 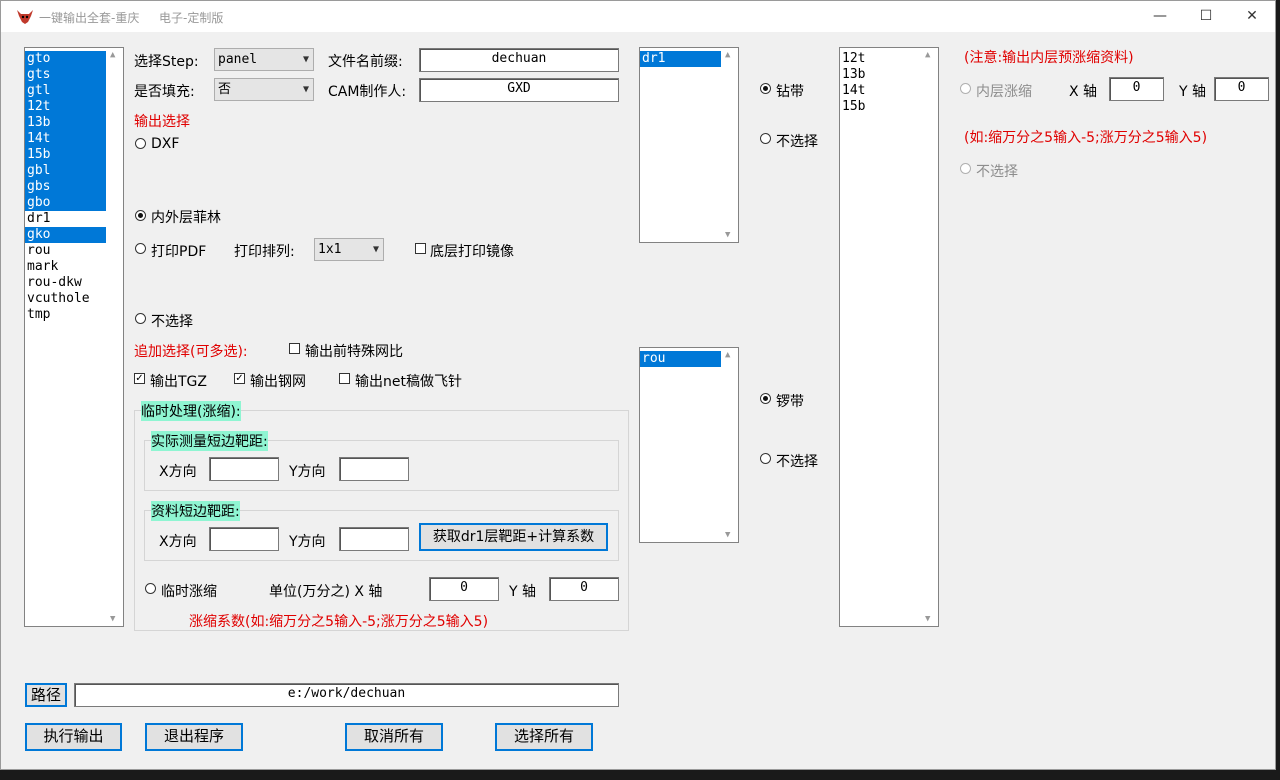 I want to click on temp-hint: 涨缩系数(如:缩万分之5输入-5;涨万分之5输入5), so click(x=339, y=622).